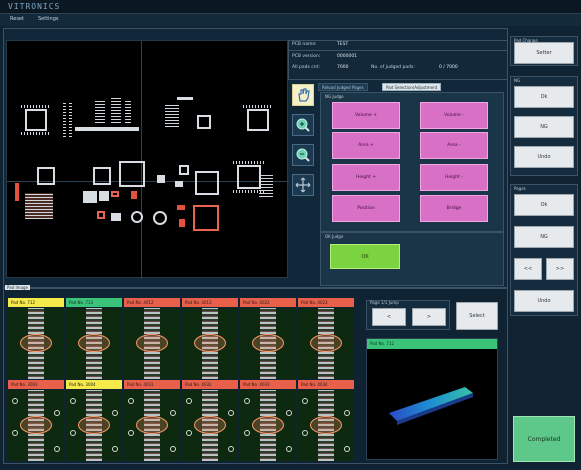  Describe the element at coordinates (544, 439) in the screenshot. I see `completed-button: Completed` at that location.